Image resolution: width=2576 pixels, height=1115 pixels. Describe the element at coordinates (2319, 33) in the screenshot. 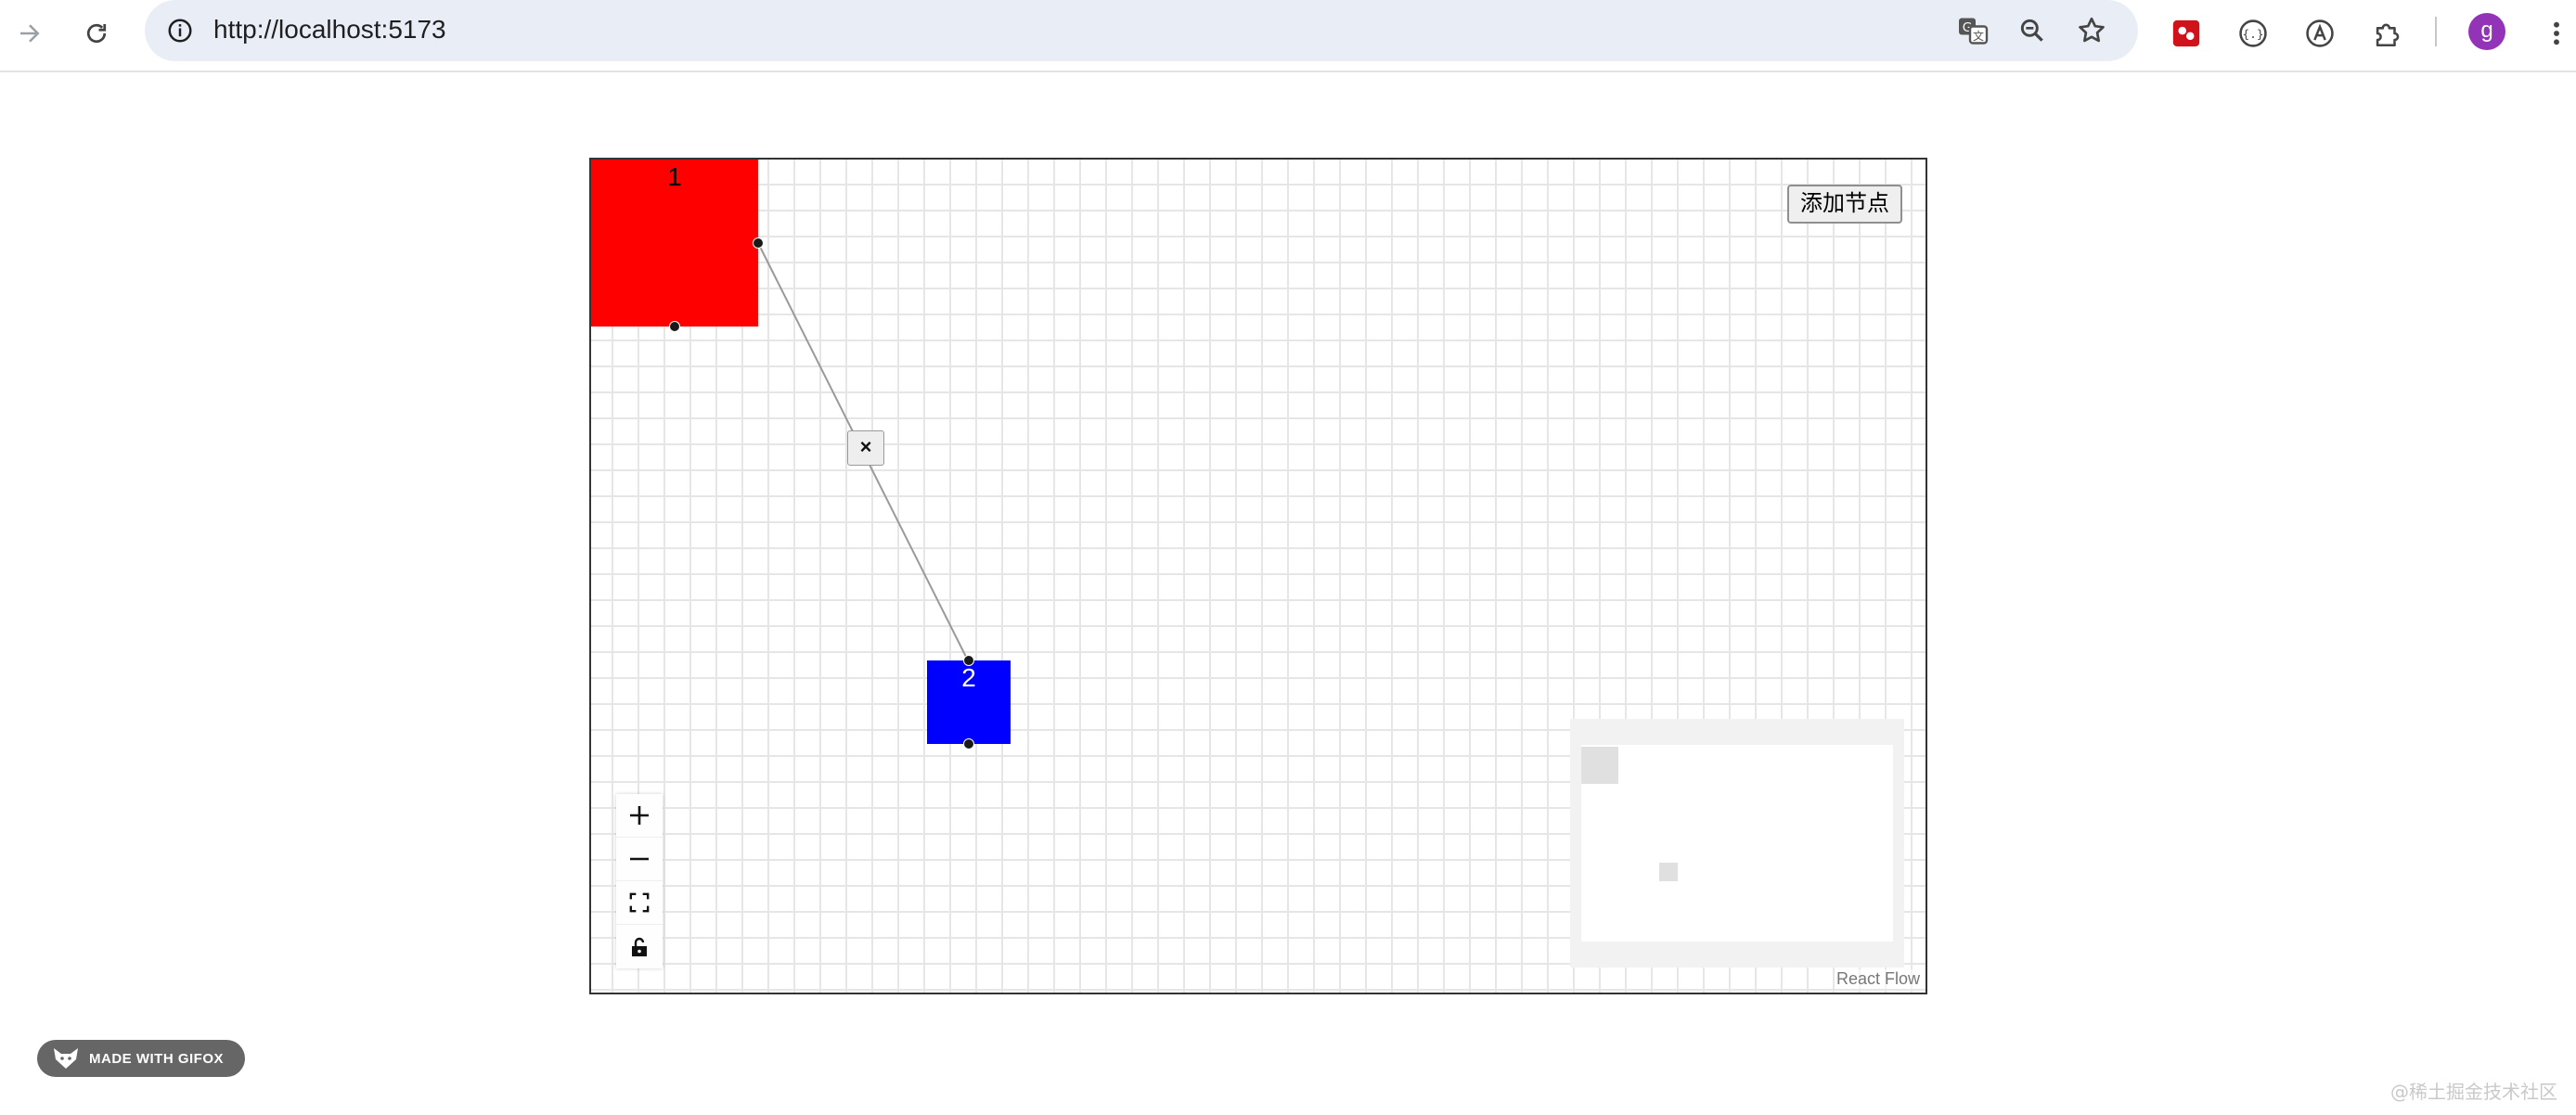

I see `extension-a-icon` at that location.